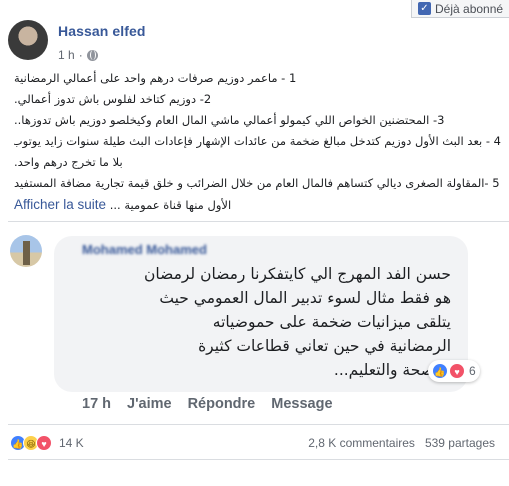 The width and height of the screenshot is (509, 486). What do you see at coordinates (68, 162) in the screenshot?
I see `post-line: بلا ما تخرج درهم واحد.` at bounding box center [68, 162].